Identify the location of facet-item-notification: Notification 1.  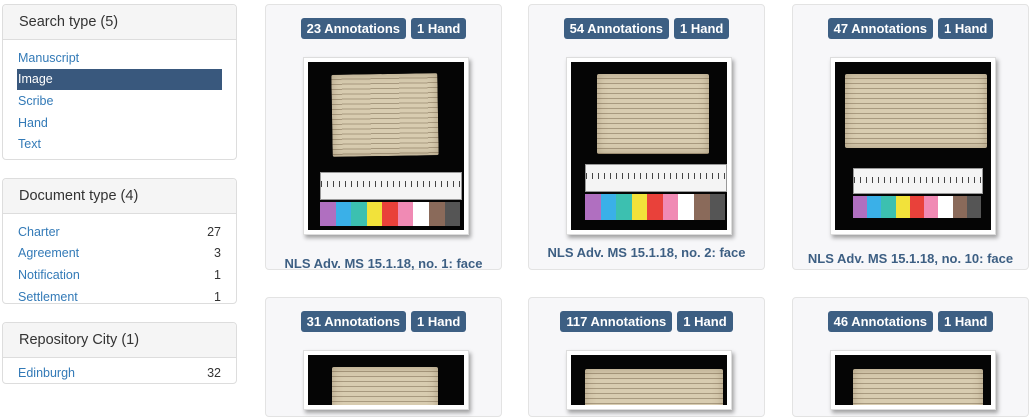
(119, 275).